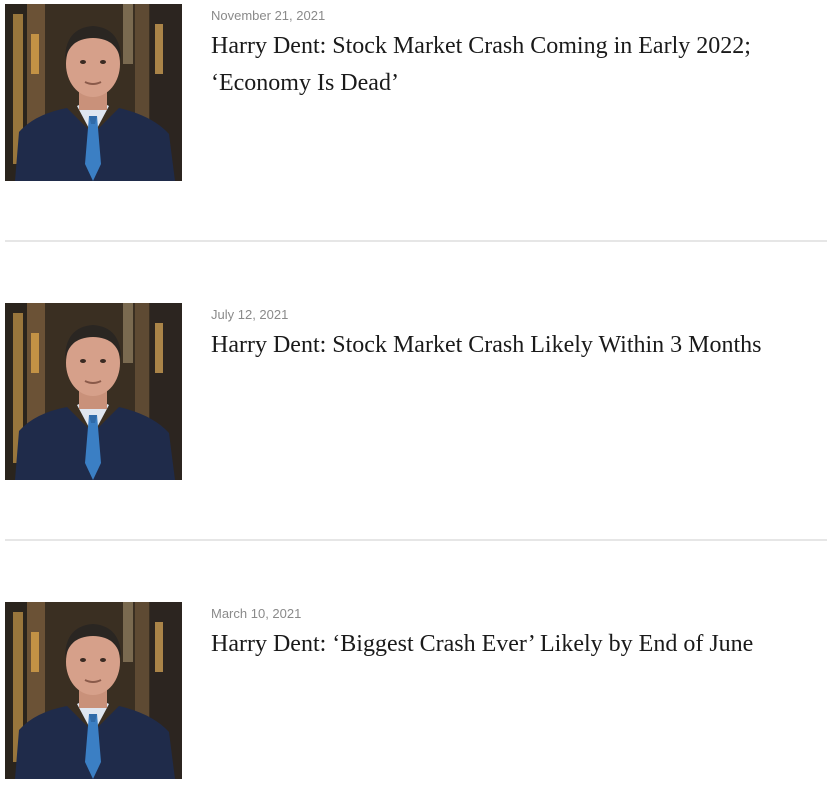  What do you see at coordinates (268, 15) in the screenshot?
I see `article-date: November 21, 2021` at bounding box center [268, 15].